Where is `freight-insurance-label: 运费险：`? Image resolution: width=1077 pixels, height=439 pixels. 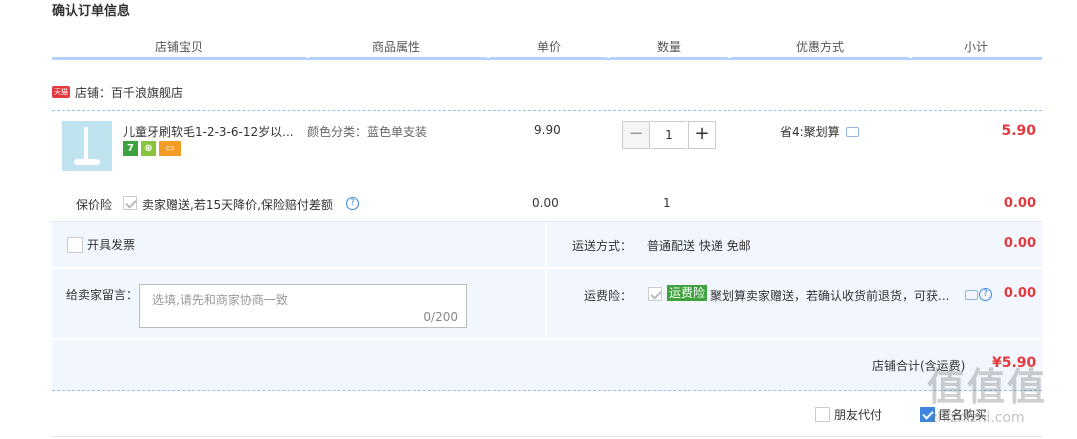 freight-insurance-label: 运费险： is located at coordinates (608, 296).